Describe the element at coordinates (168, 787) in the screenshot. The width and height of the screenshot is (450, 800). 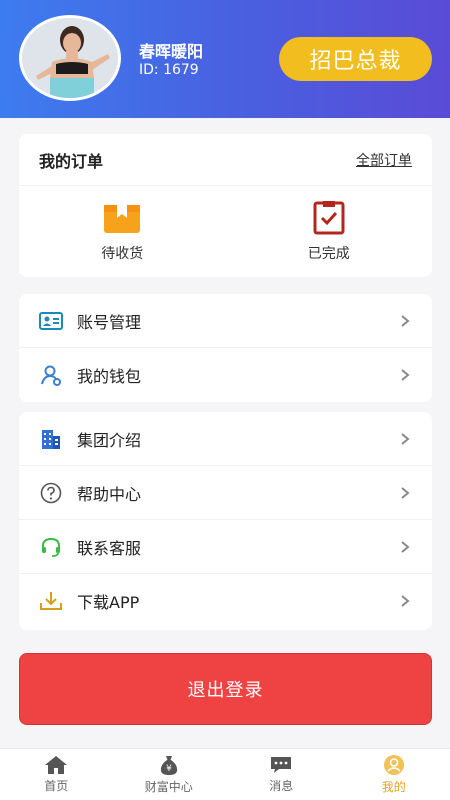
I see `tab-label: 财富中心` at that location.